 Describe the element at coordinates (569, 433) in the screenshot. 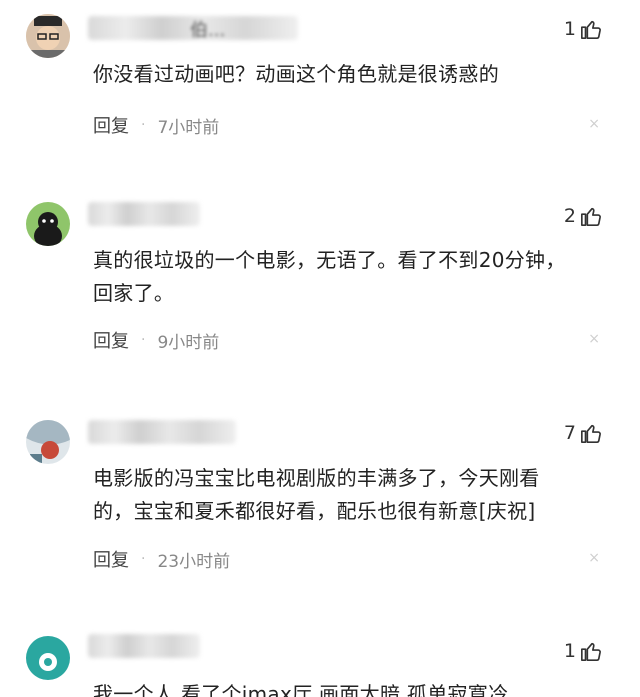

I see `like-count: 7` at that location.